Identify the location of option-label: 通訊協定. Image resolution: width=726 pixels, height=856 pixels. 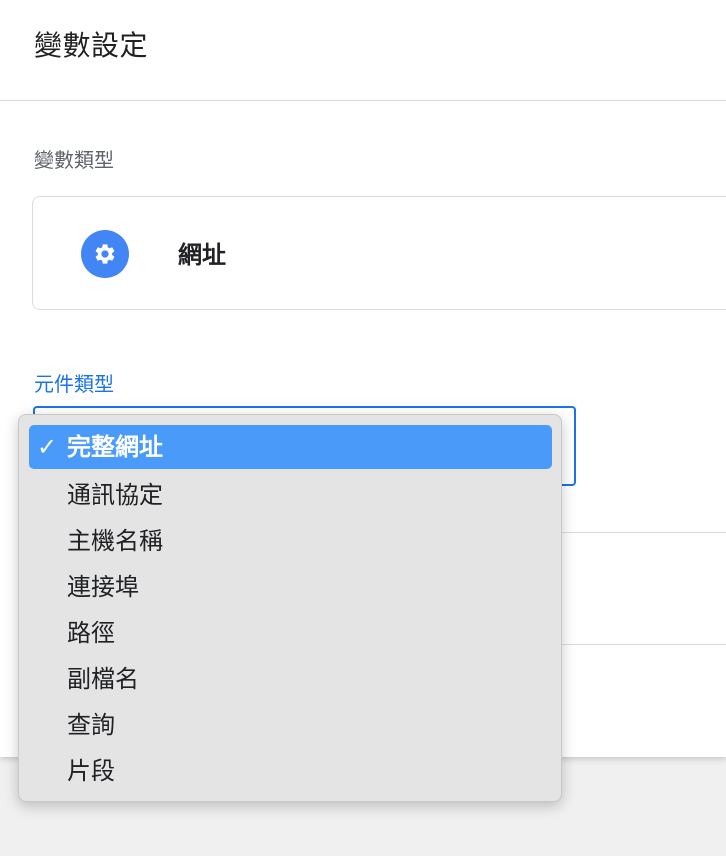
(115, 495).